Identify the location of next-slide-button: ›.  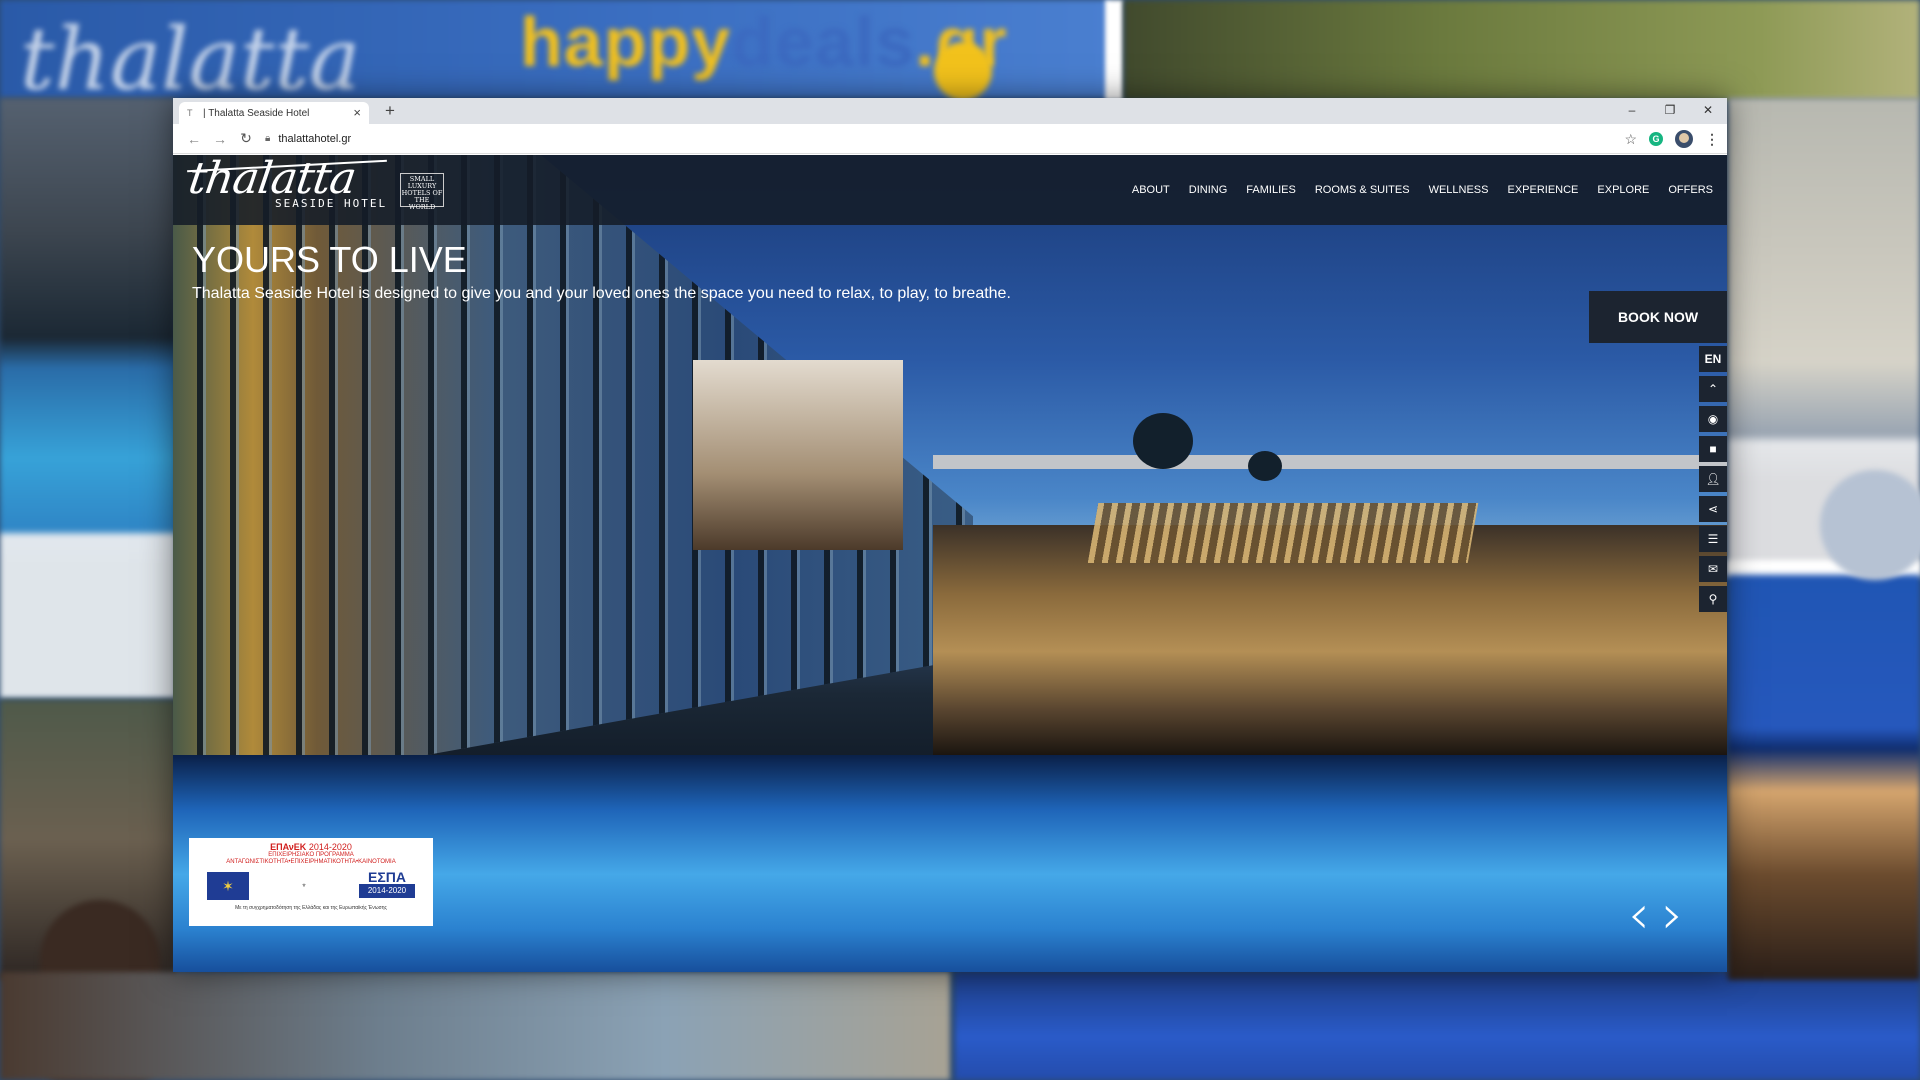
(1673, 915).